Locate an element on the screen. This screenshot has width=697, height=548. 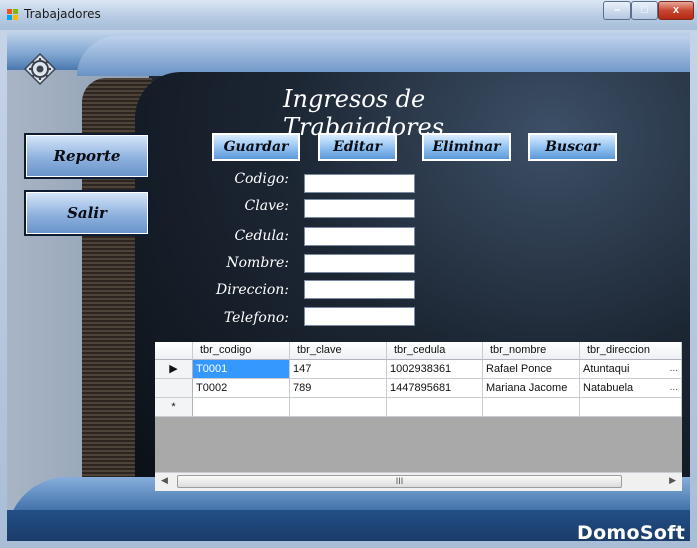
top-decoration is located at coordinates (348, 53).